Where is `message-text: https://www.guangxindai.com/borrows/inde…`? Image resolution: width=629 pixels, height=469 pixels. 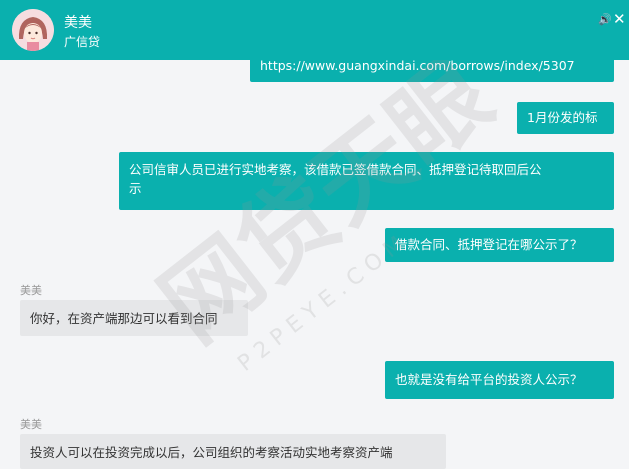
message-text: https://www.guangxindai.com/borrows/inde… is located at coordinates (417, 65).